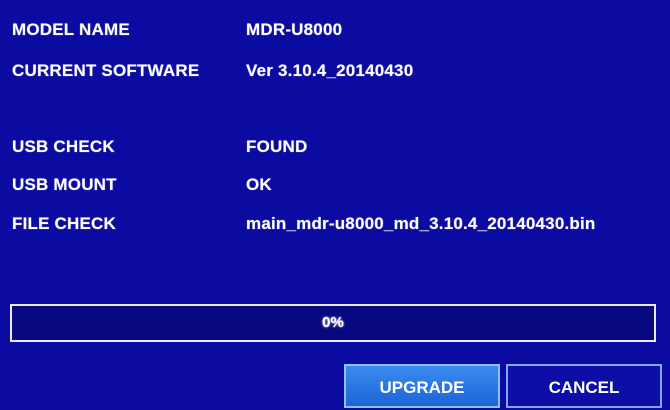 The width and height of the screenshot is (670, 410). What do you see at coordinates (259, 184) in the screenshot?
I see `usb-mount-value: OK` at bounding box center [259, 184].